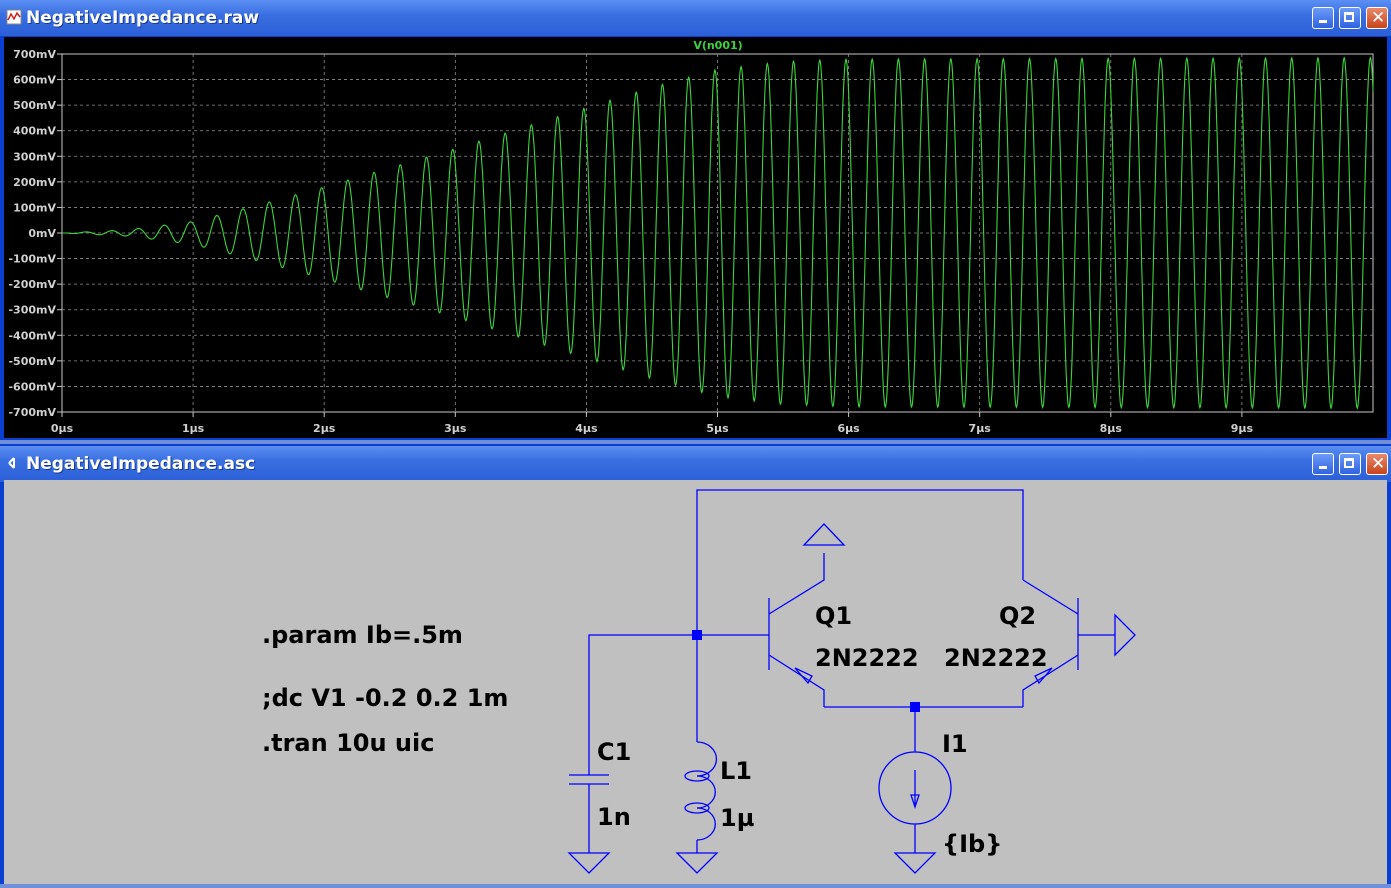 This screenshot has width=1391, height=888. I want to click on q2-value: 2N2222, so click(996, 658).